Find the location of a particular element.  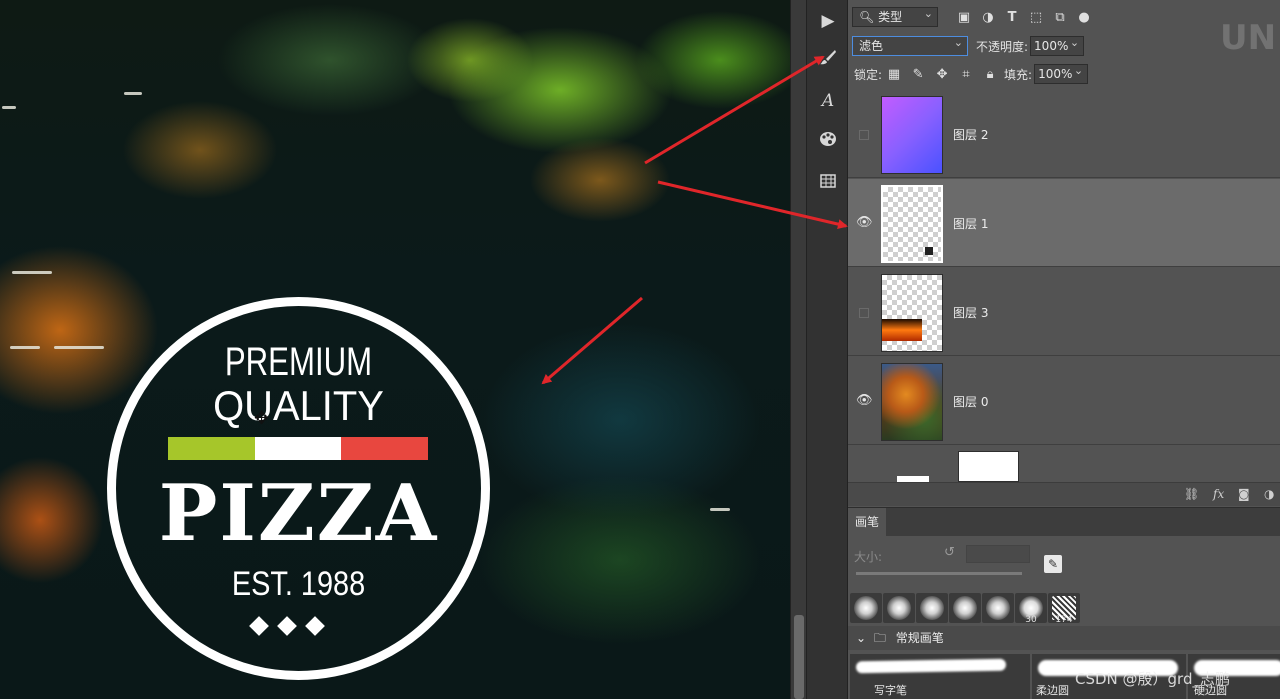

image-filter-icon: ▣ is located at coordinates (964, 17).